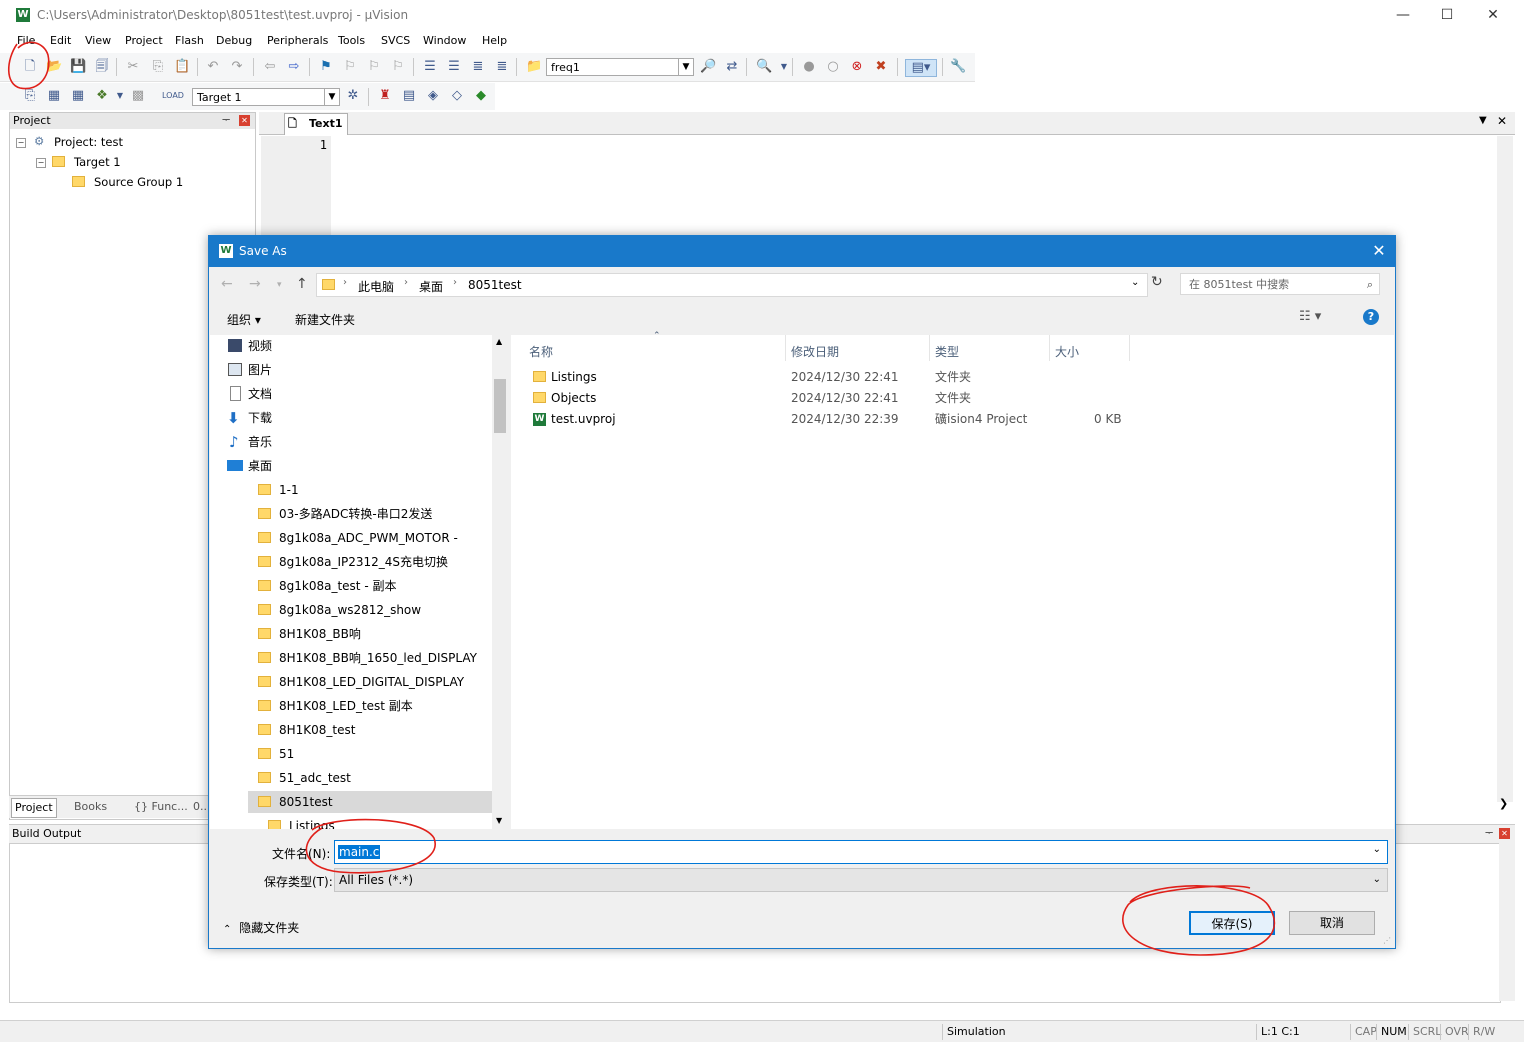  What do you see at coordinates (1199, 920) in the screenshot?
I see `annotation-circle-save` at bounding box center [1199, 920].